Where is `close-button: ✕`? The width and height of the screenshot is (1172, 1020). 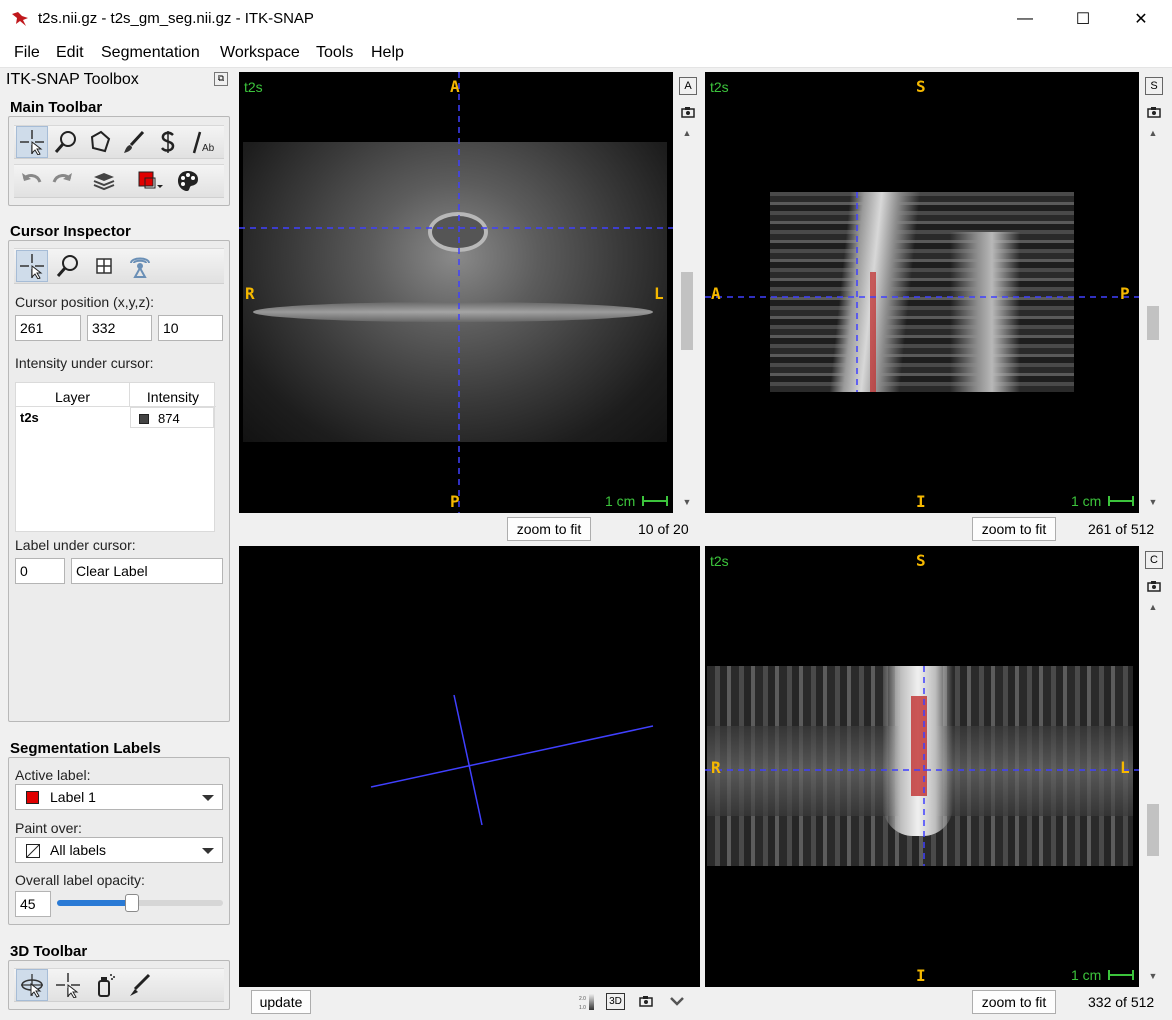 close-button: ✕ is located at coordinates (1141, 19).